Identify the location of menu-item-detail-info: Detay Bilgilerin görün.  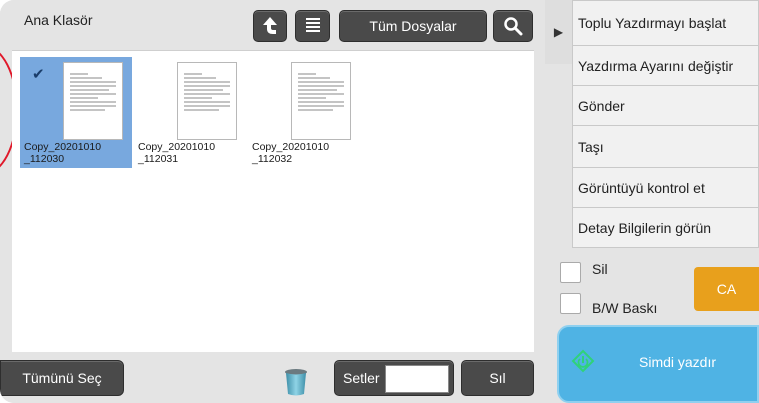
(665, 228).